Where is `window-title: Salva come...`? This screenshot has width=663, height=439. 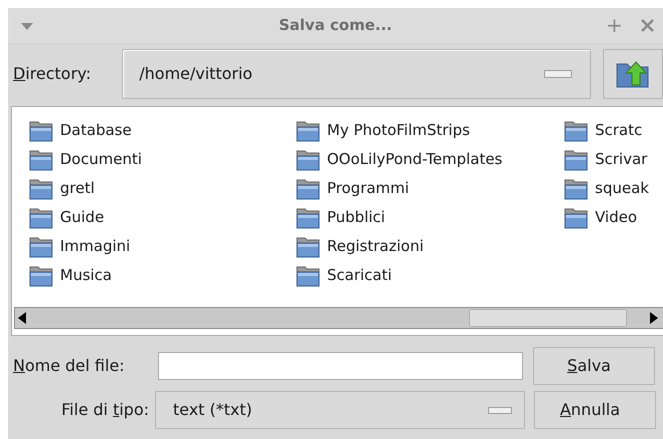 window-title: Salva come... is located at coordinates (335, 25).